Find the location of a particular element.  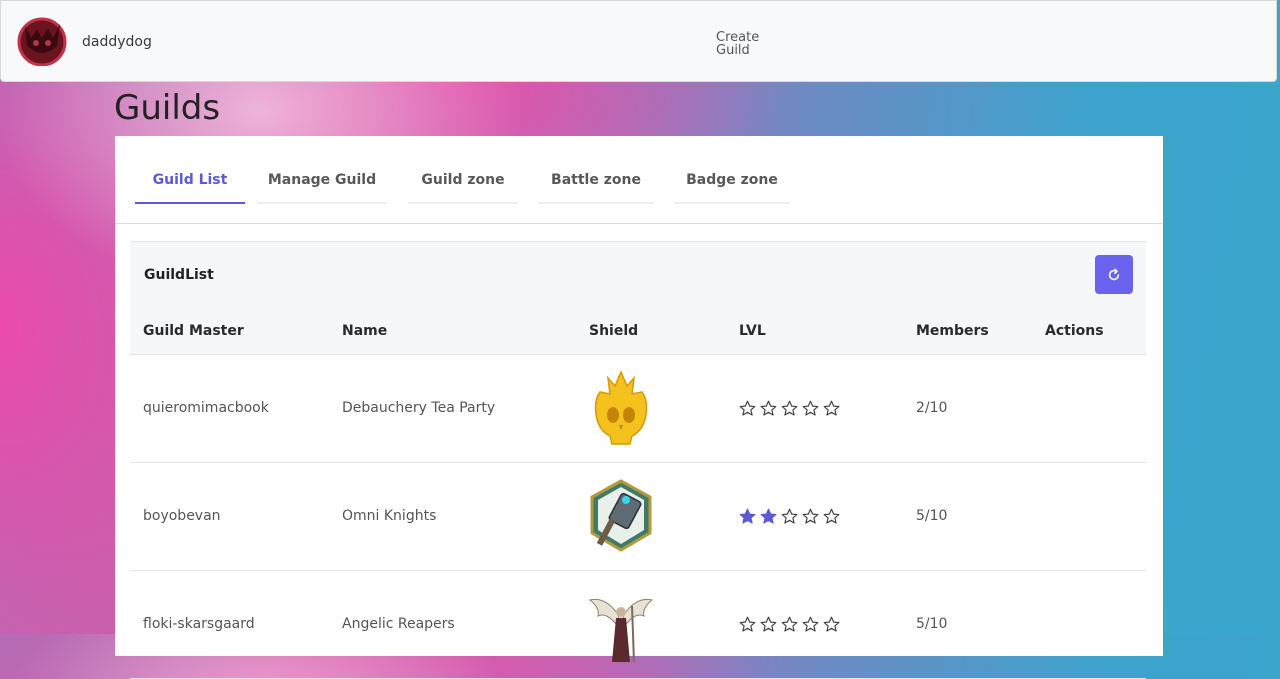

refresh-button is located at coordinates (1114, 274).